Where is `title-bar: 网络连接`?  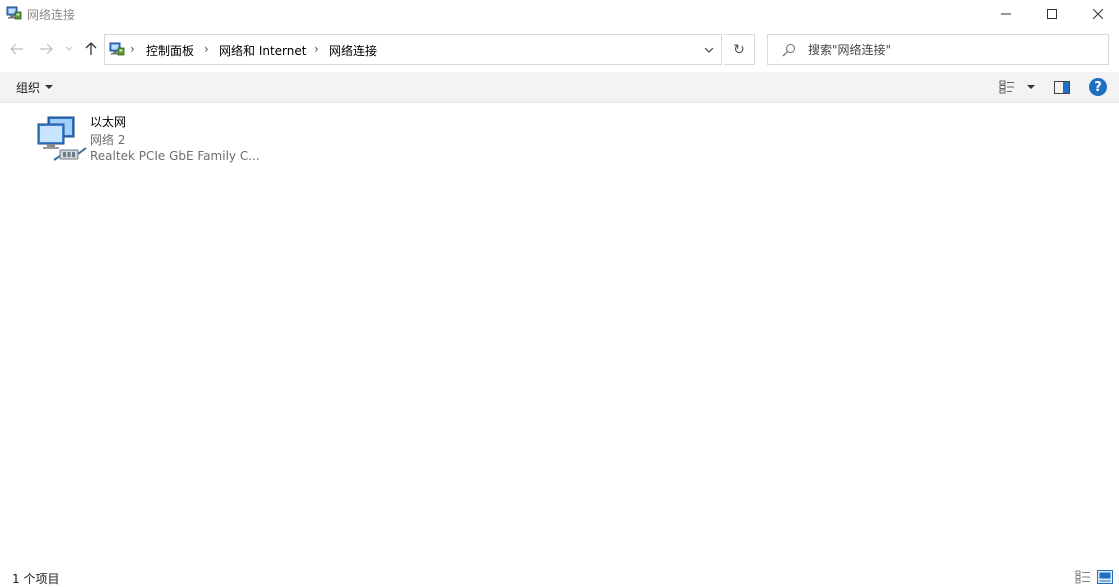
title-bar: 网络连接 is located at coordinates (559, 14).